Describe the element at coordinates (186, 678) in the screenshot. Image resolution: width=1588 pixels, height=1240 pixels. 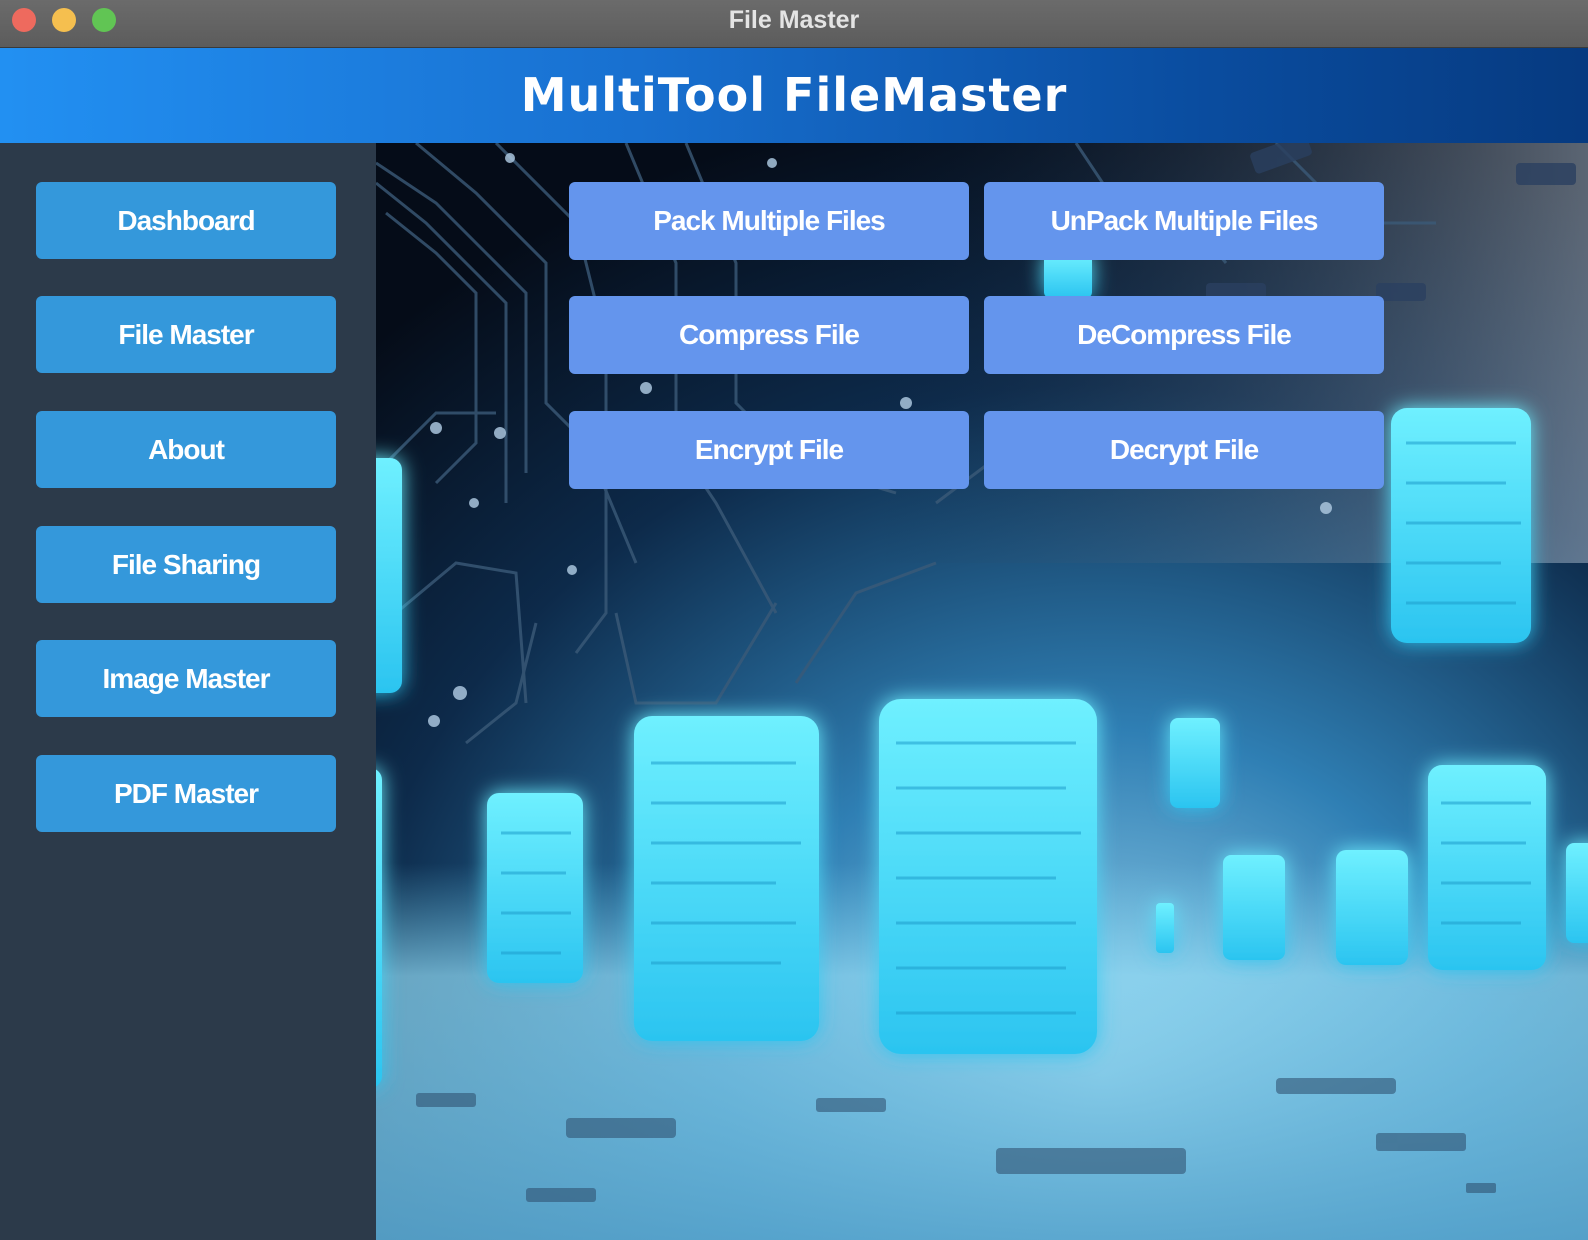
I see `sidebar-item-image-master: Image Master` at that location.